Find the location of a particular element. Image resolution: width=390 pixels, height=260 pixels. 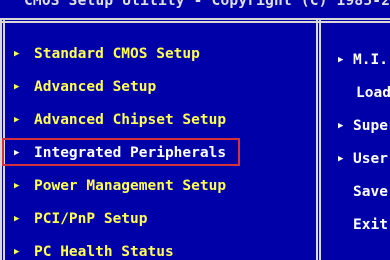

menu-item-integrated-peripherals: ▶ Integrated Peripherals is located at coordinates (120, 153).